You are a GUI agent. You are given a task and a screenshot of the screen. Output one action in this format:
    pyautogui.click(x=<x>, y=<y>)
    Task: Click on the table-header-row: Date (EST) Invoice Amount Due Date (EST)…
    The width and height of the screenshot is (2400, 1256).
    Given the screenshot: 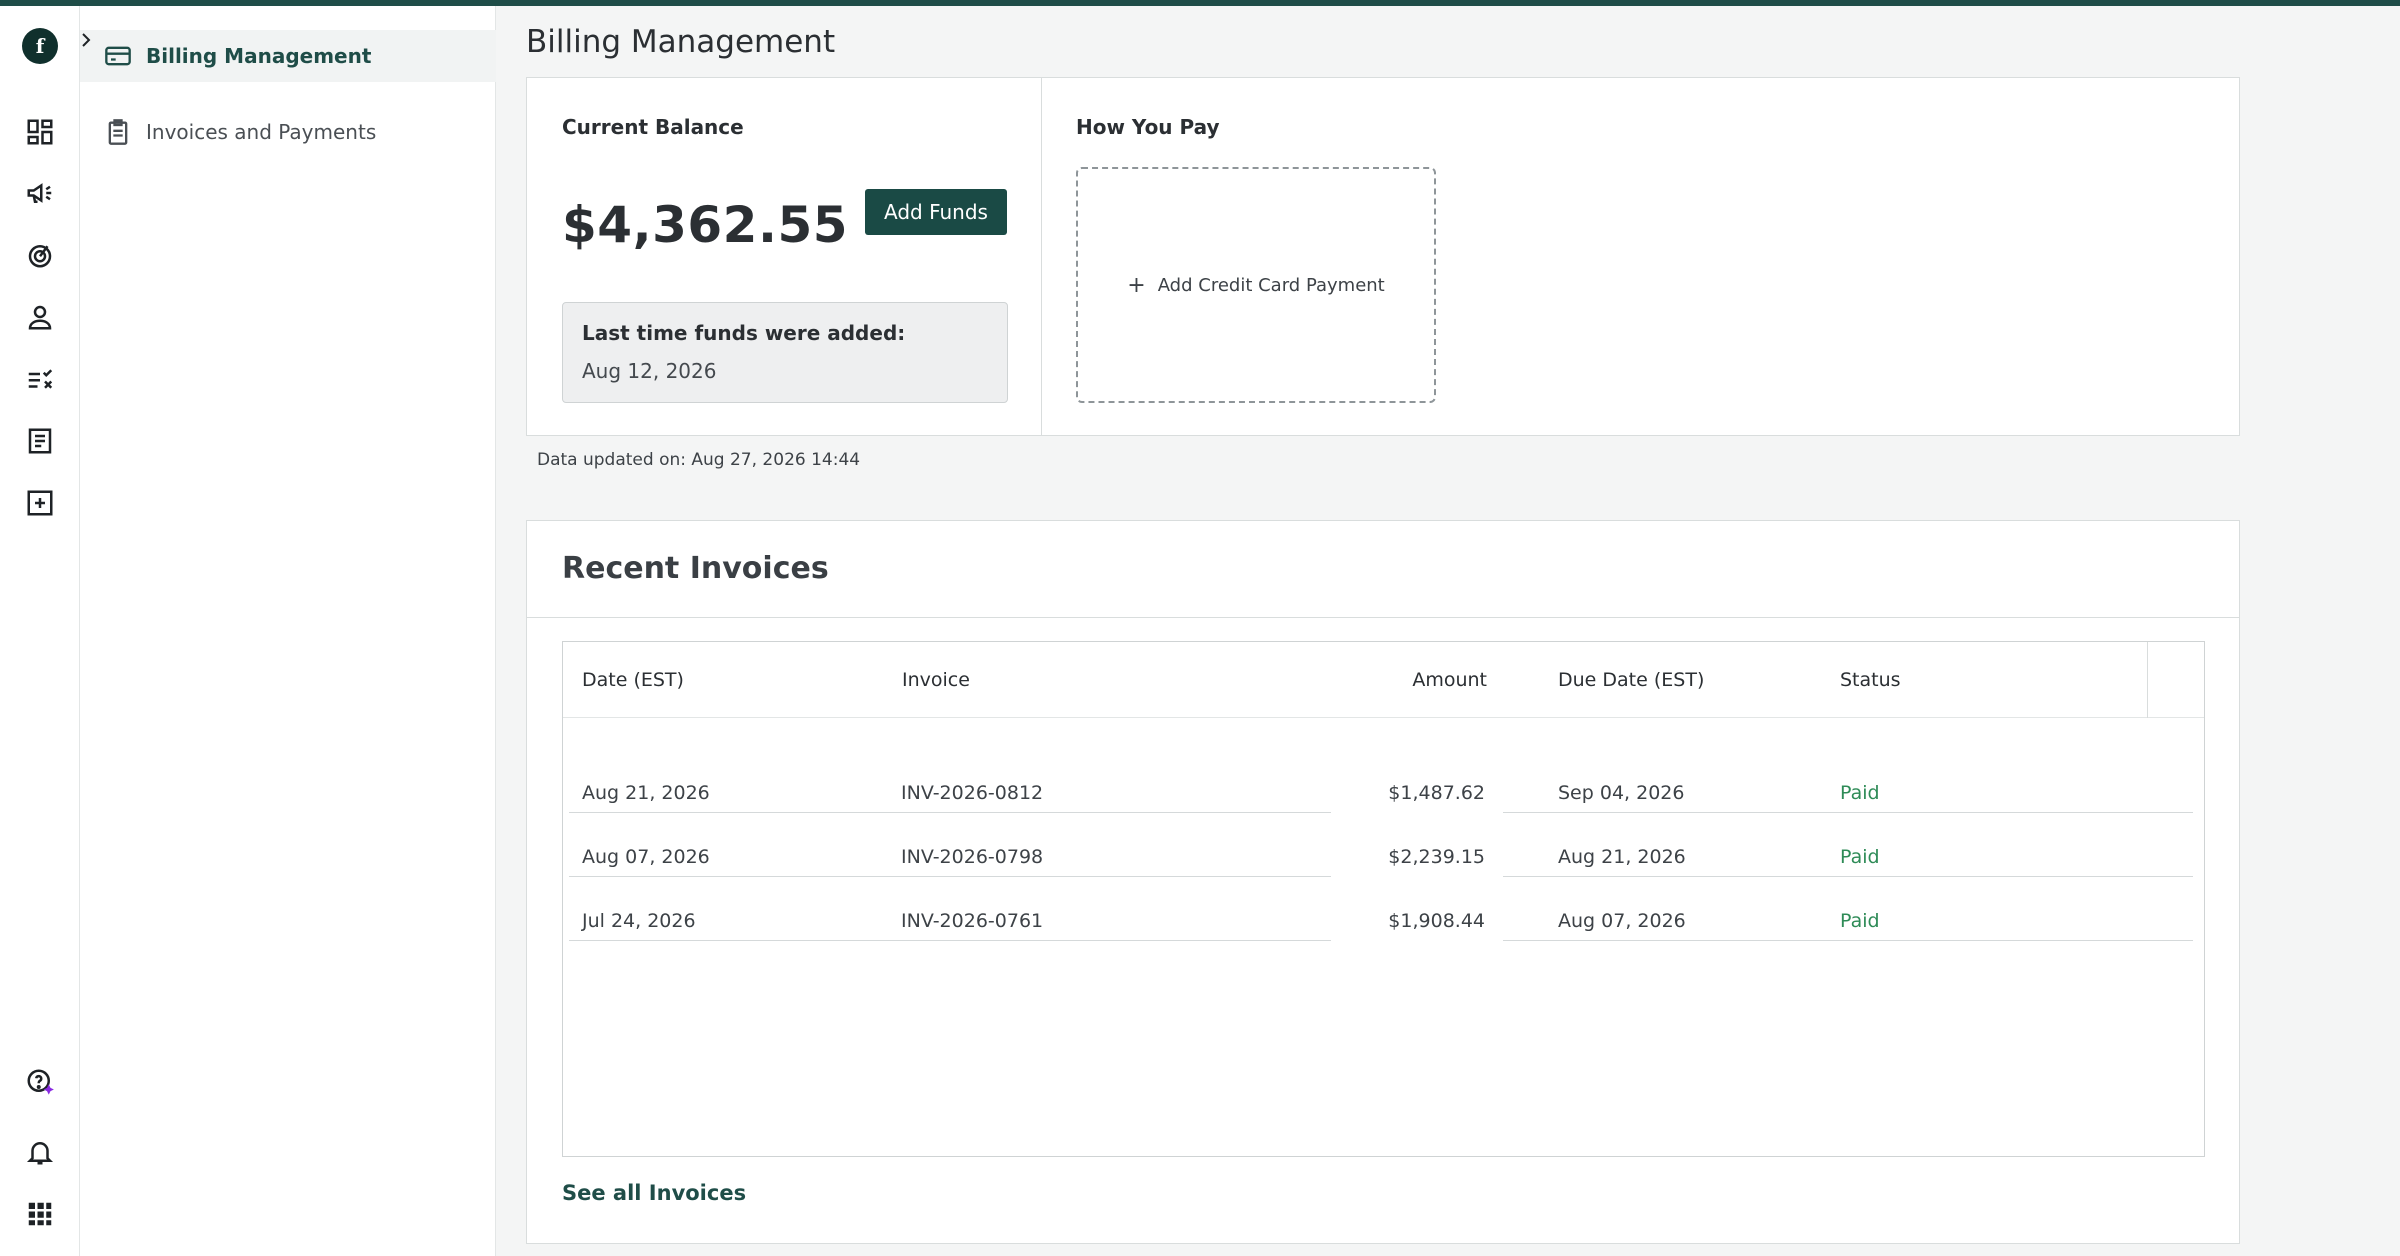 What is the action you would take?
    pyautogui.click(x=1383, y=680)
    